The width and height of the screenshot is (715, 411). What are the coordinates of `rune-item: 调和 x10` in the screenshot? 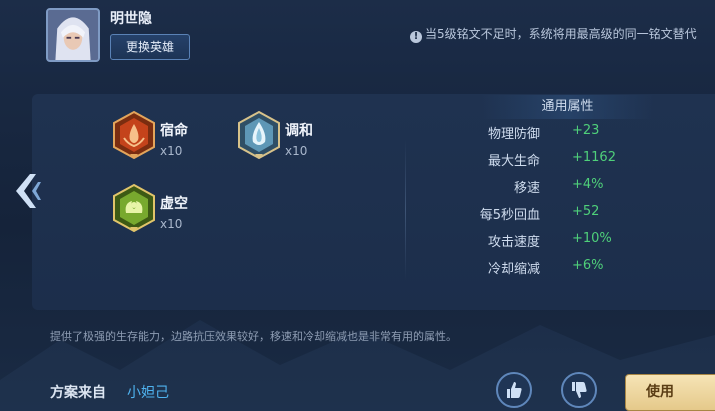 It's located at (274, 135).